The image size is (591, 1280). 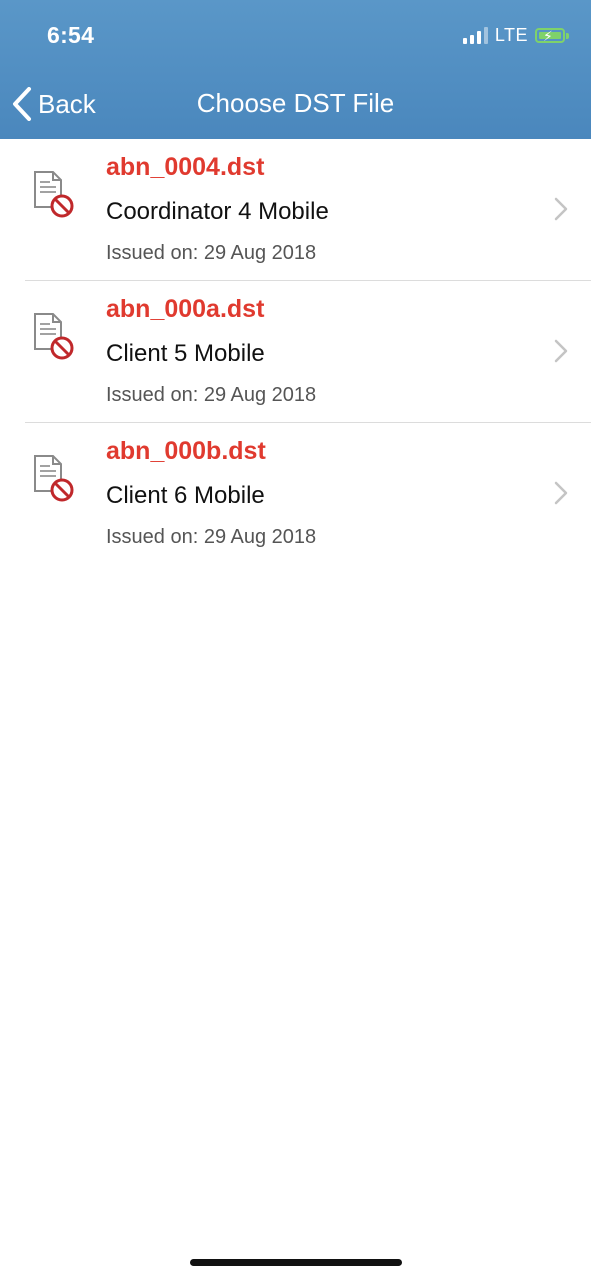 I want to click on status-indicators: LTE ⚡, so click(x=515, y=35).